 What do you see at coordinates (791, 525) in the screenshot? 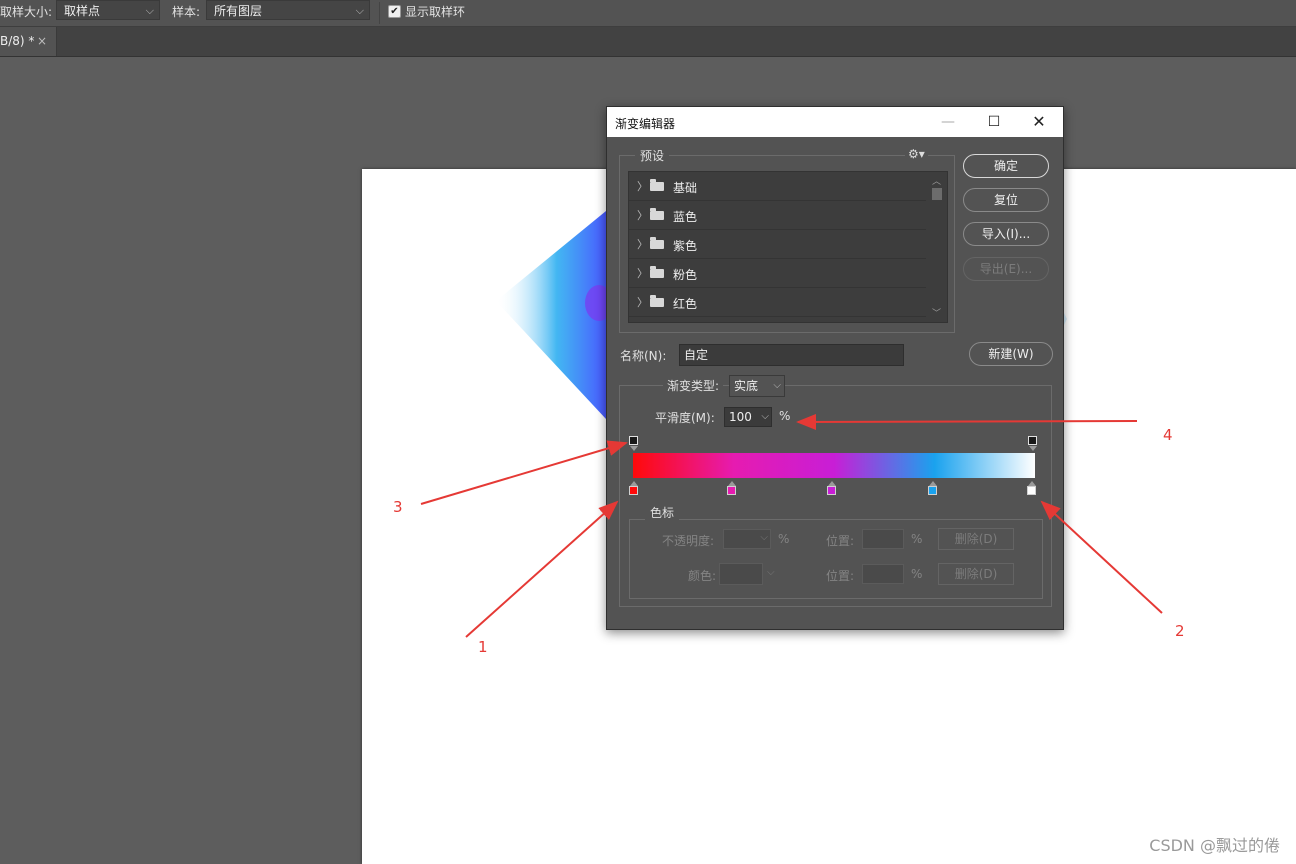
I see `annotation-arrows` at bounding box center [791, 525].